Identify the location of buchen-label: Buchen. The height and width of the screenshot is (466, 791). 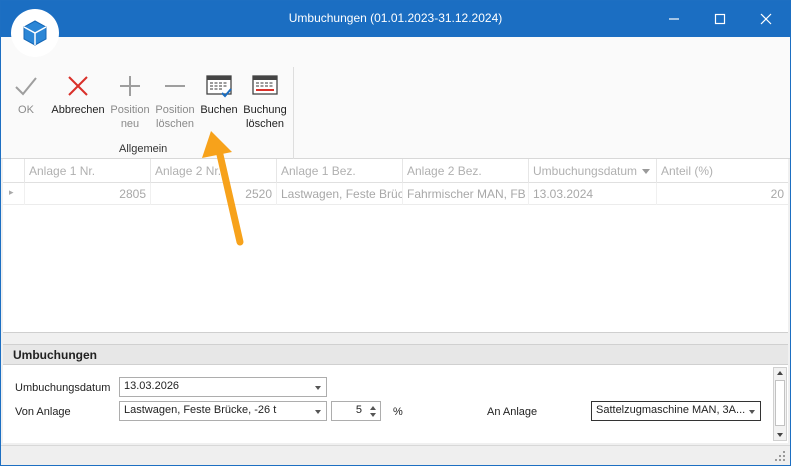
(219, 110).